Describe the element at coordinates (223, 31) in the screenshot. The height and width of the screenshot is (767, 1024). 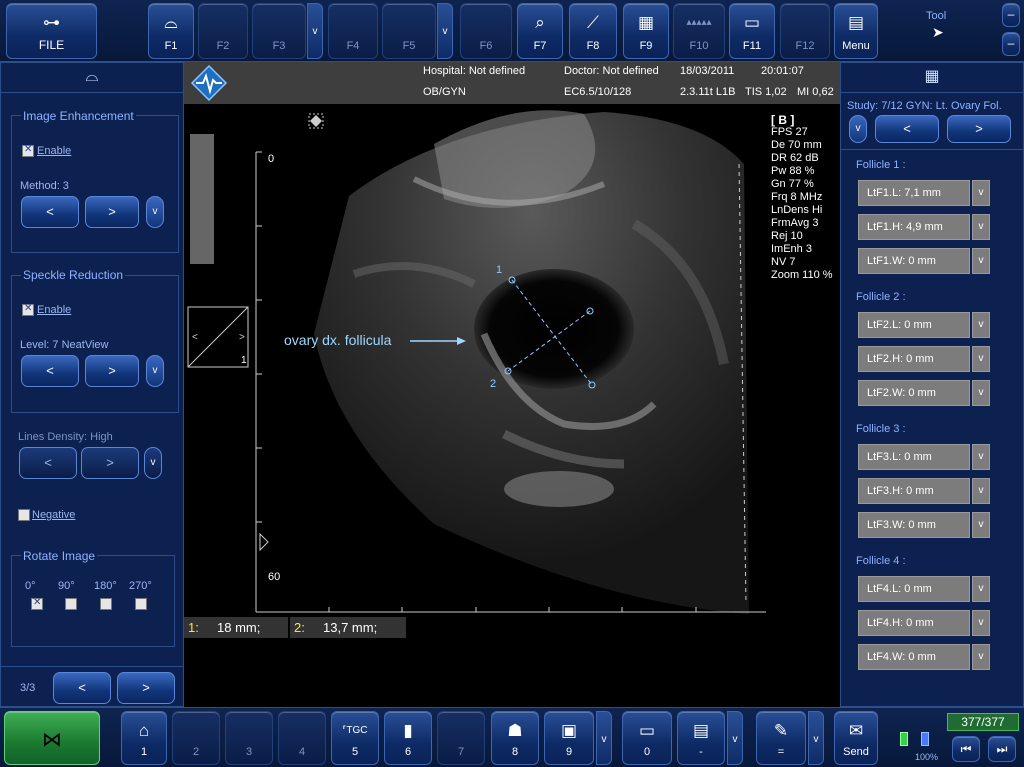
I see `f2-button: F2` at that location.